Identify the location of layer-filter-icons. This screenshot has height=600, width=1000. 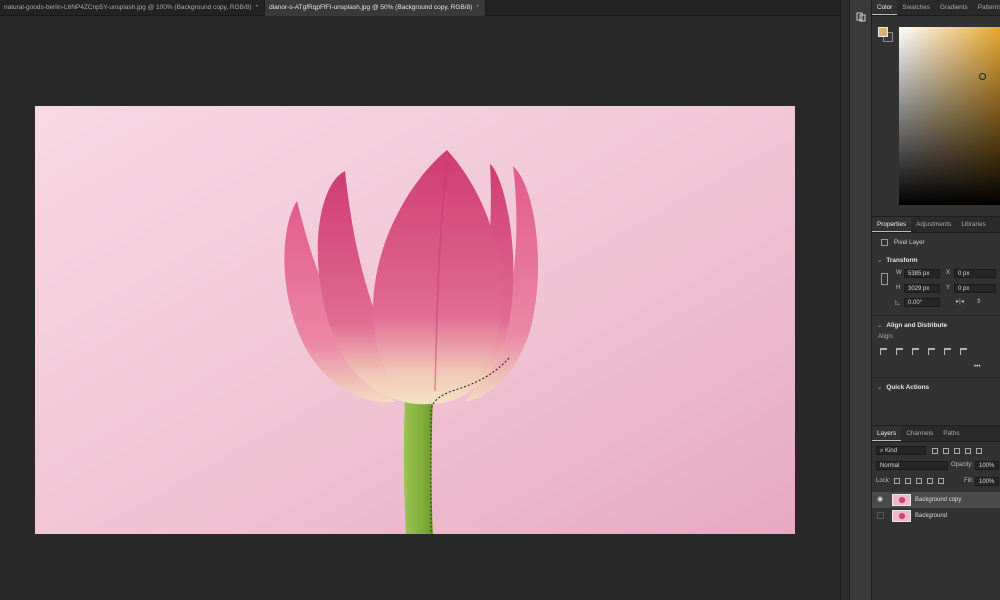
(959, 451).